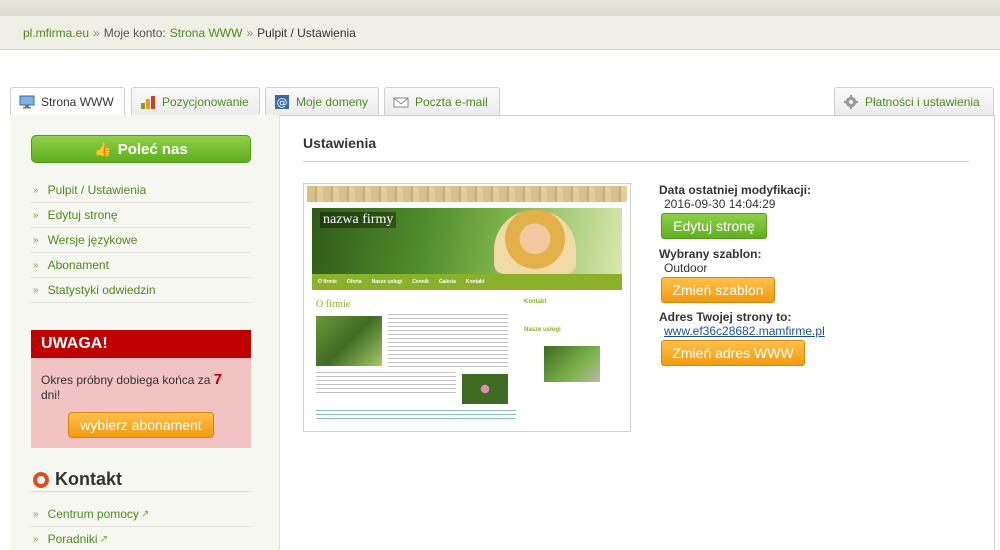 The image size is (1000, 550). I want to click on tab-platnosci-ustawienia: Płatności i ustawienia, so click(914, 101).